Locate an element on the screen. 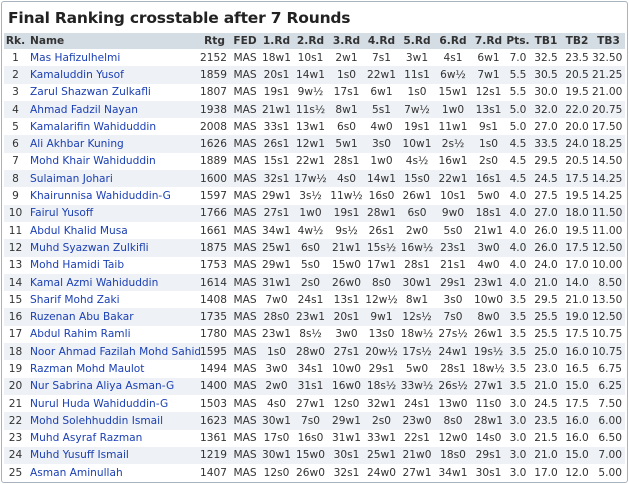 This screenshot has width=629, height=484. player-name-link: Fairul Yusoff is located at coordinates (61, 213).